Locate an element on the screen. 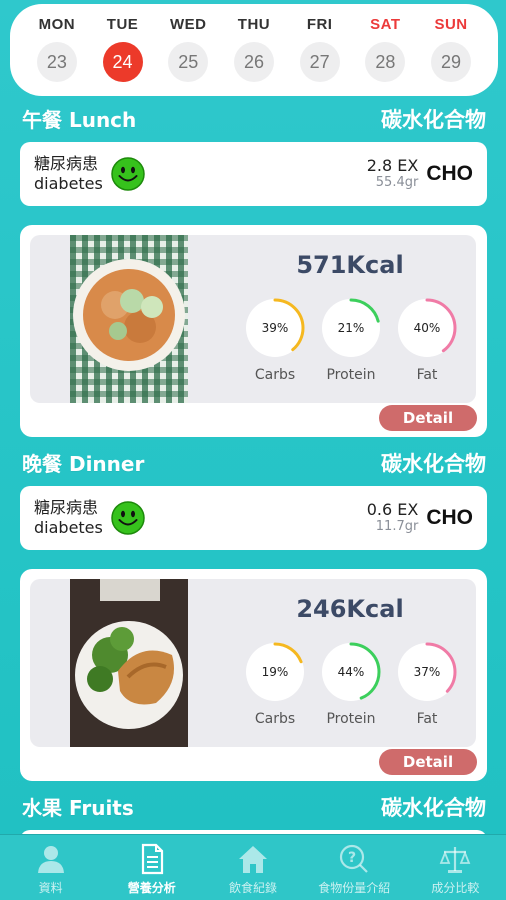 Image resolution: width=506 pixels, height=900 pixels. day-name: TUE is located at coordinates (122, 24).